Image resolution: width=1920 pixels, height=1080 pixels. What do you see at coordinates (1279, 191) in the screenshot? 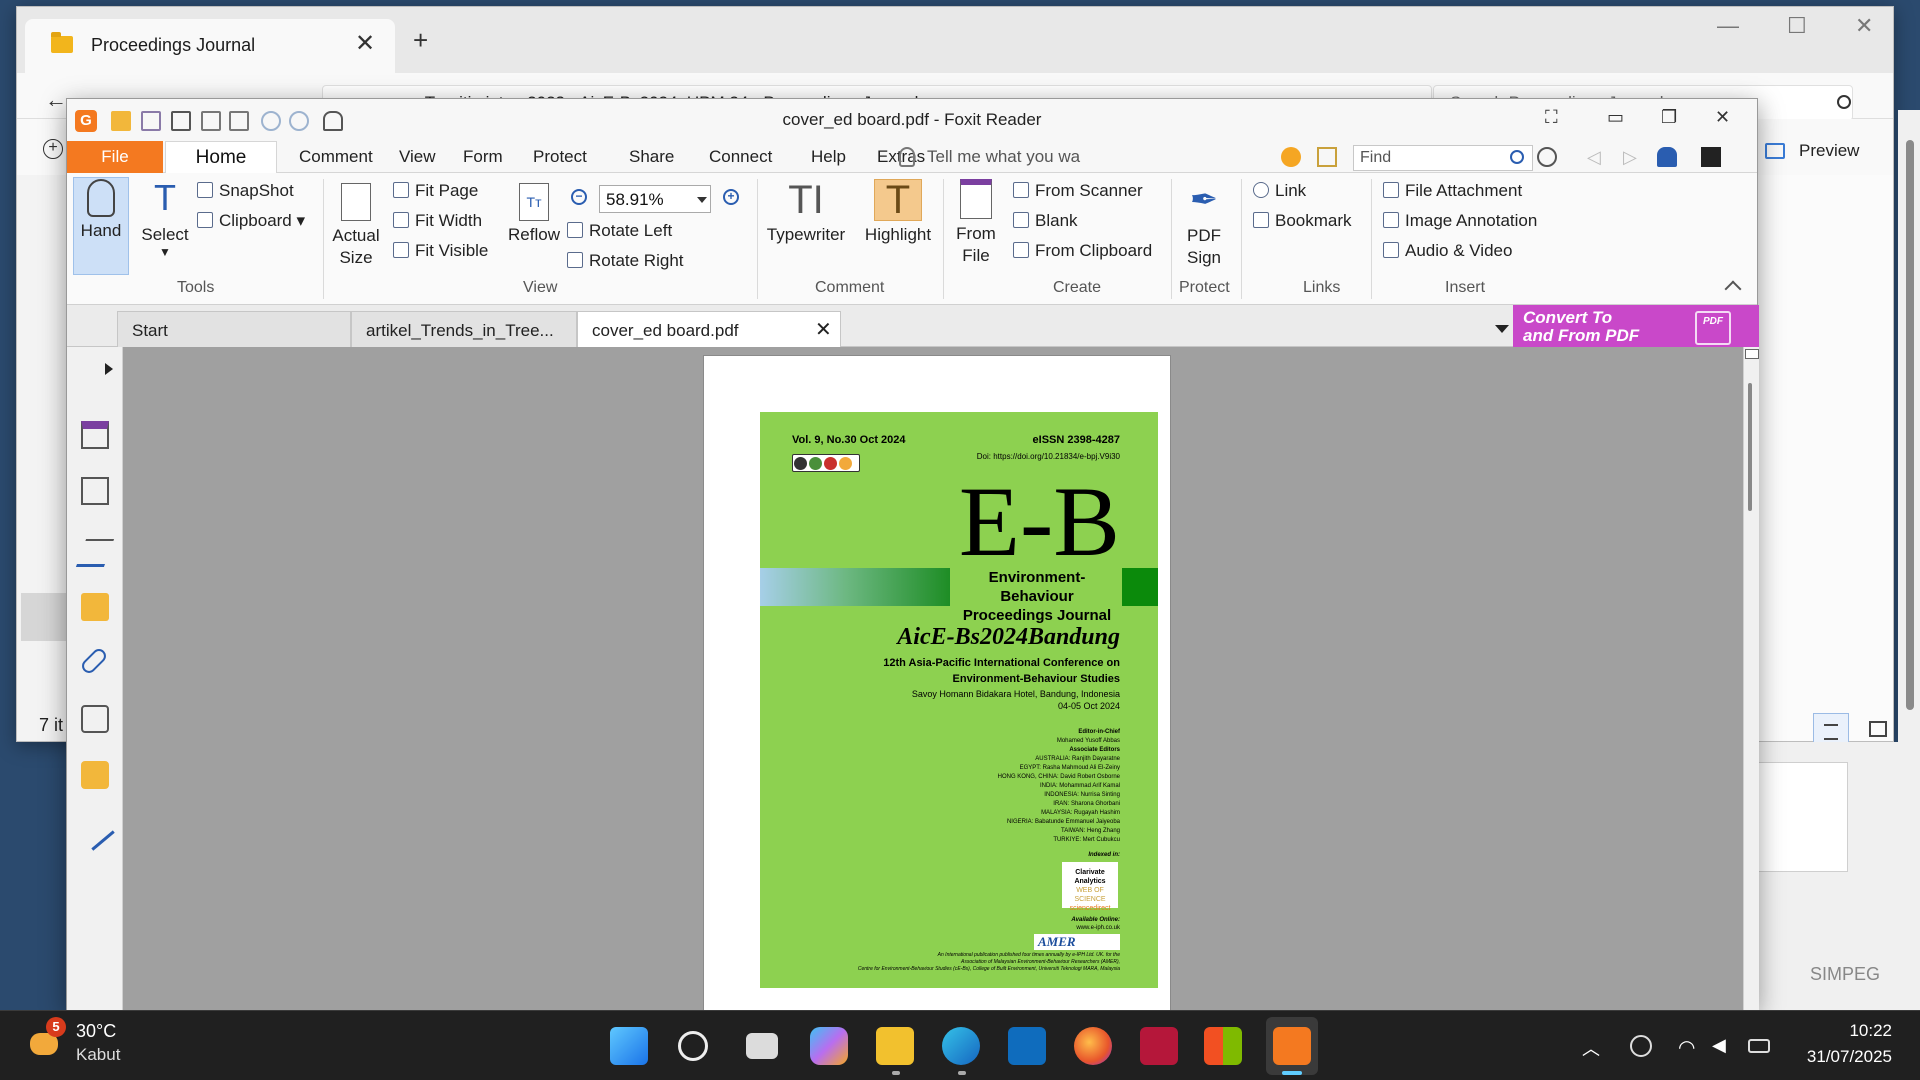
I see `link-button: Link` at bounding box center [1279, 191].